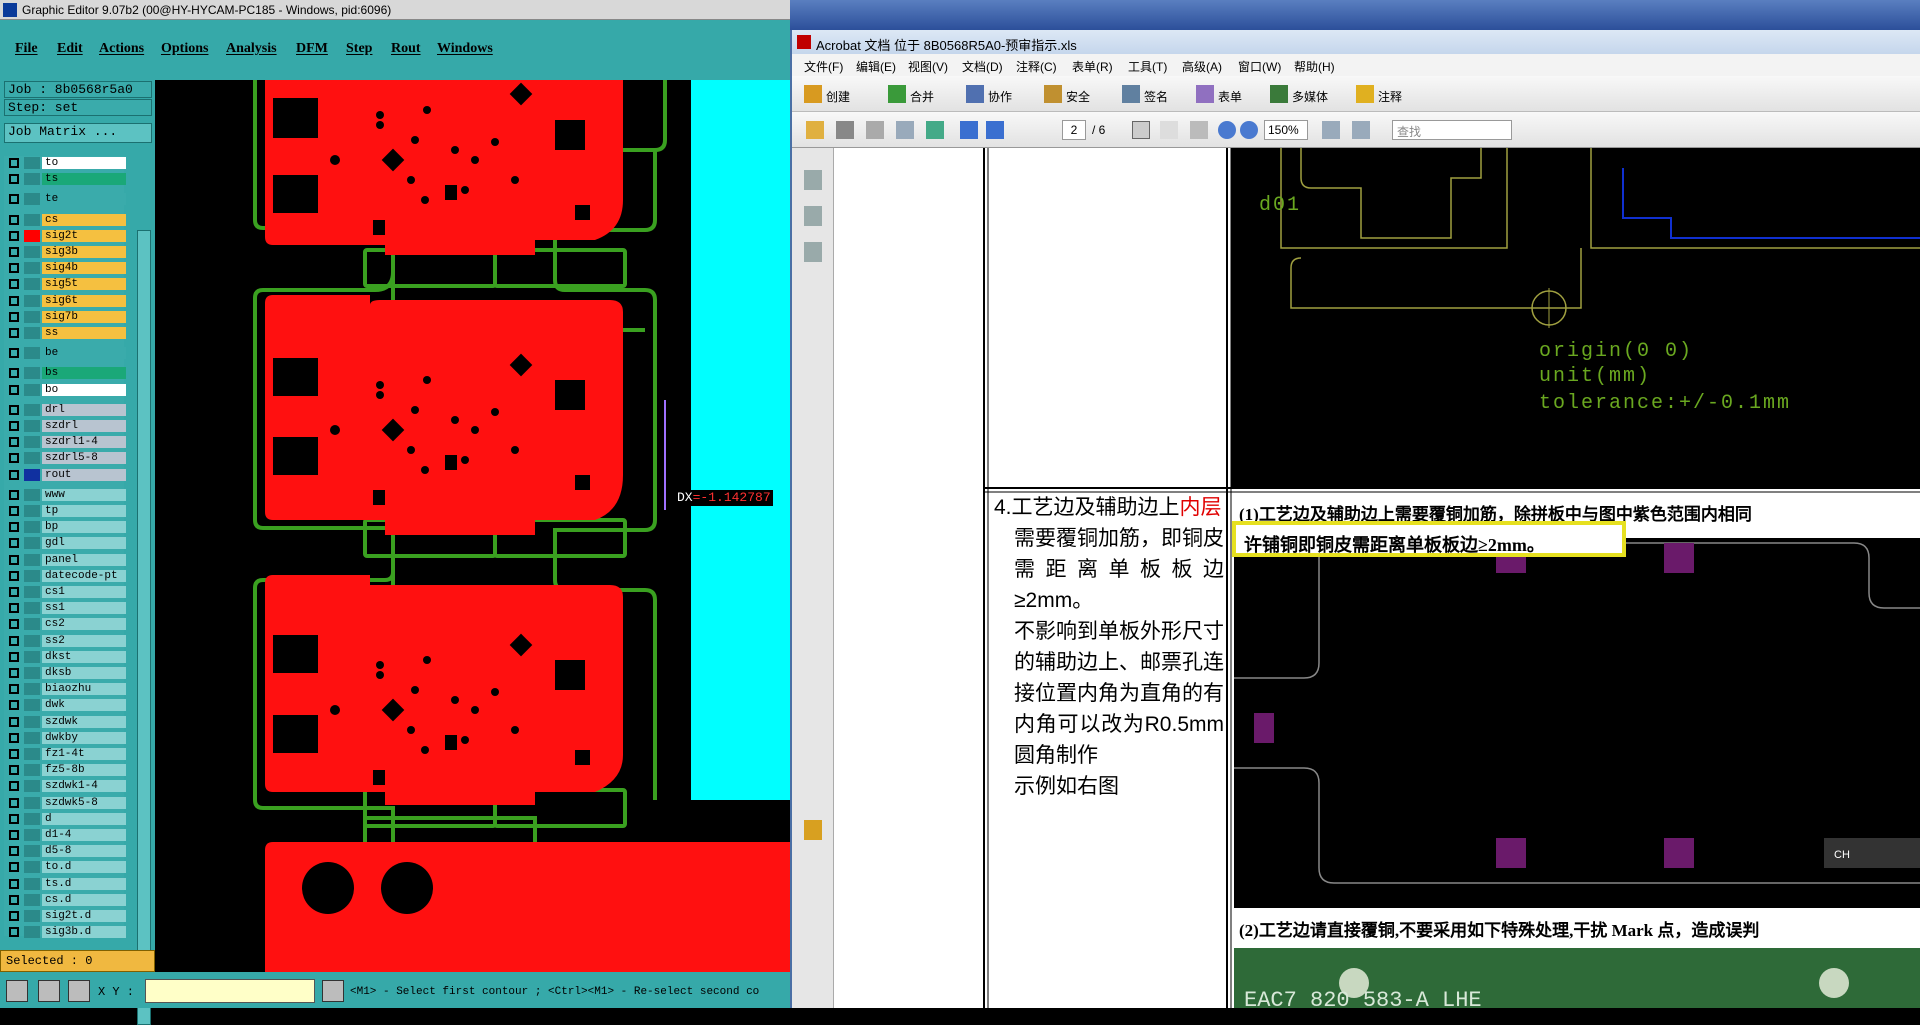  I want to click on layer-row: szdrl, so click(65, 426).